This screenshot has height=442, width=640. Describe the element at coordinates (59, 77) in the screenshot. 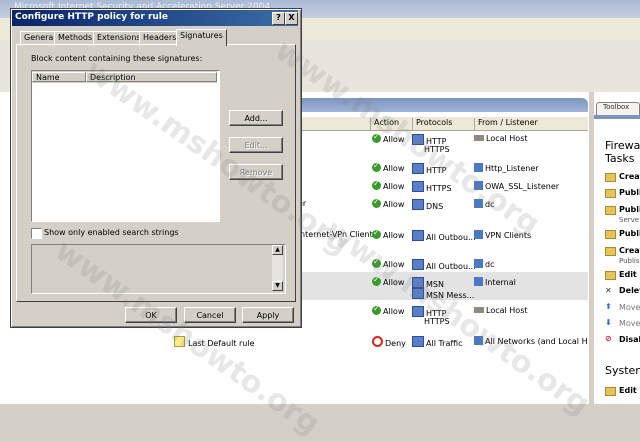

I see `column-name: Name` at that location.